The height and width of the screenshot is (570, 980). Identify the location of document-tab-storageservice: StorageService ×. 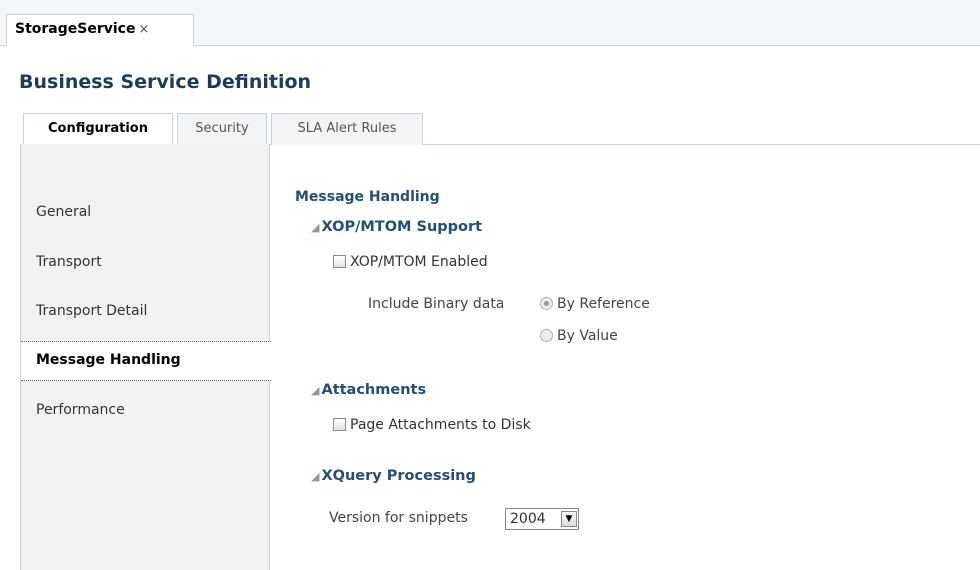
(100, 30).